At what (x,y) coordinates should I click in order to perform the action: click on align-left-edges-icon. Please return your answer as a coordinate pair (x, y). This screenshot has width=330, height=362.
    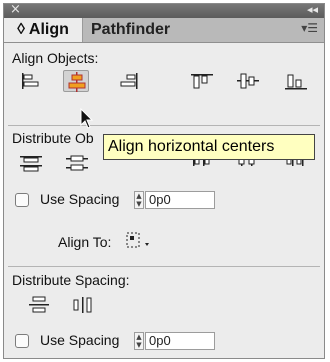
    Looking at the image, I should click on (32, 81).